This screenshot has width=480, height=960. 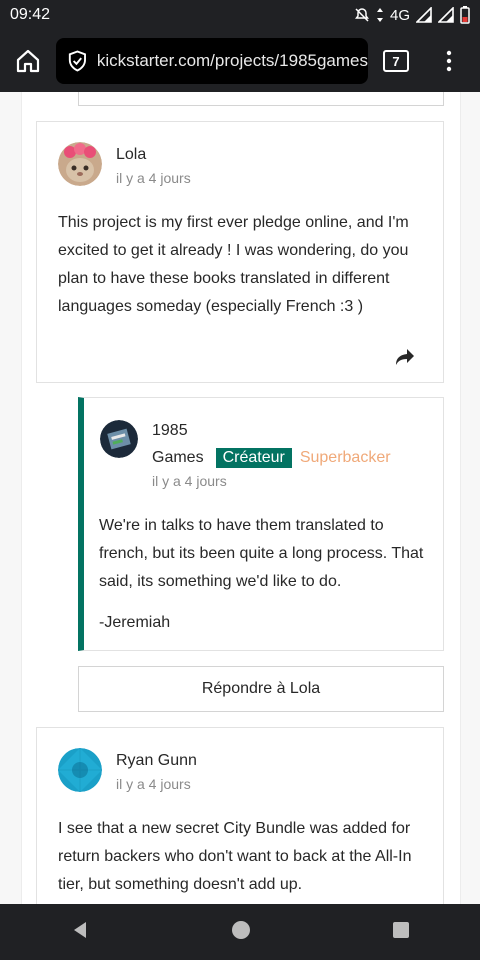 I want to click on reply-to-lola-button: Répondre à Lola, so click(x=261, y=689).